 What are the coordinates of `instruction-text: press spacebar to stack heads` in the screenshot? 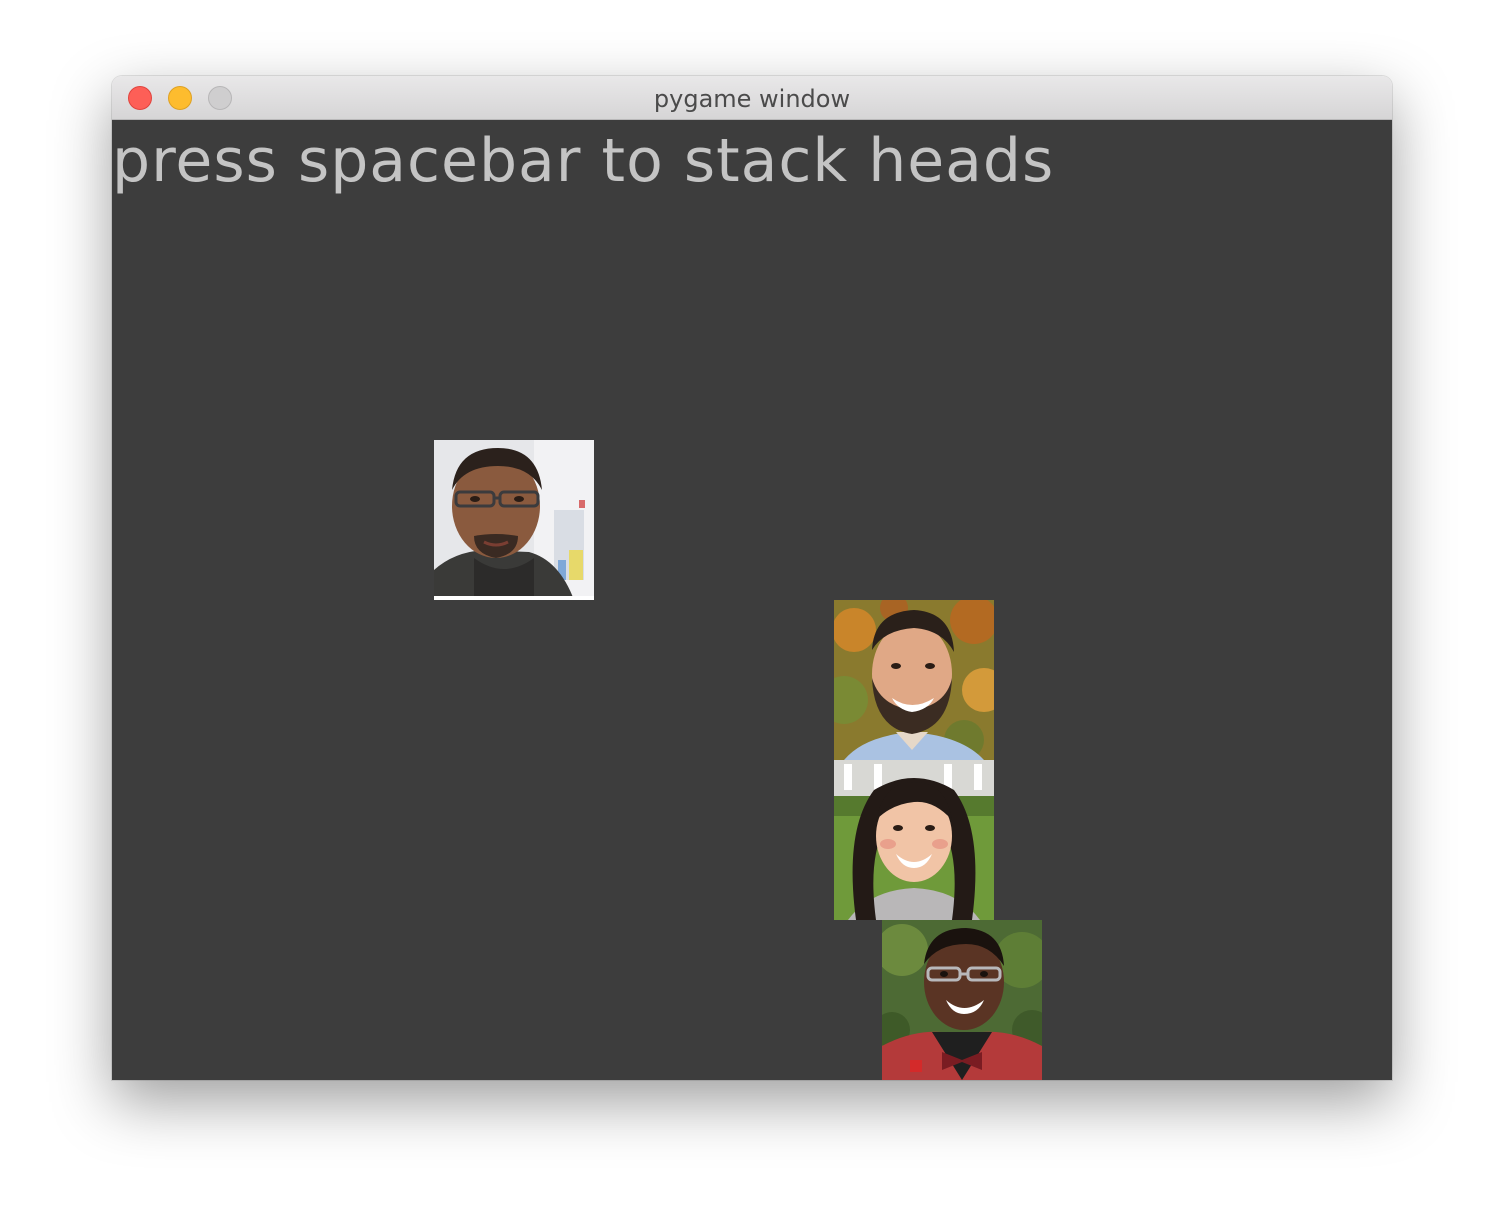 It's located at (583, 161).